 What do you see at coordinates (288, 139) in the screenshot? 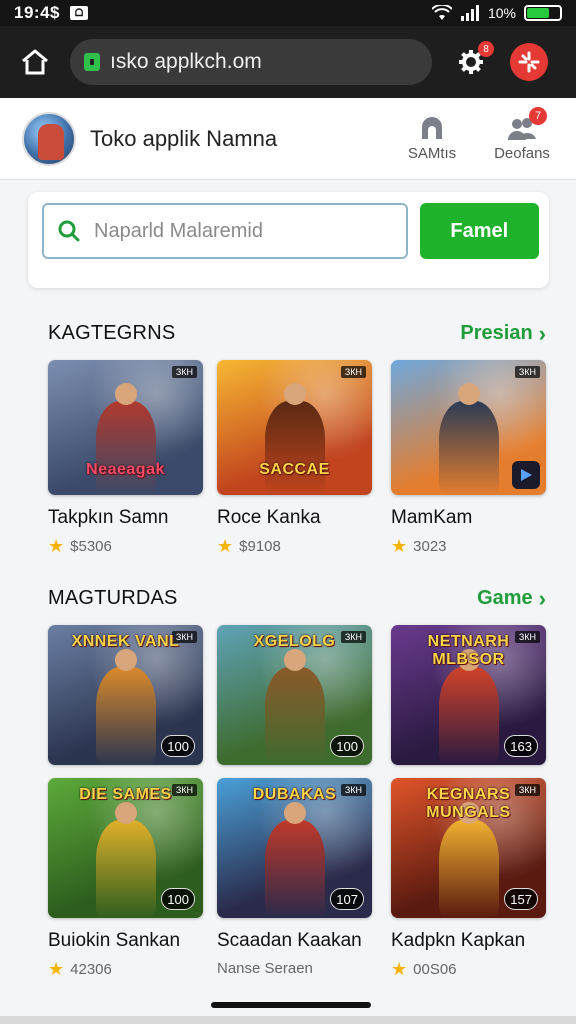
I see `app-header: Toko applik Namna SAMtıs 7 Deofans` at bounding box center [288, 139].